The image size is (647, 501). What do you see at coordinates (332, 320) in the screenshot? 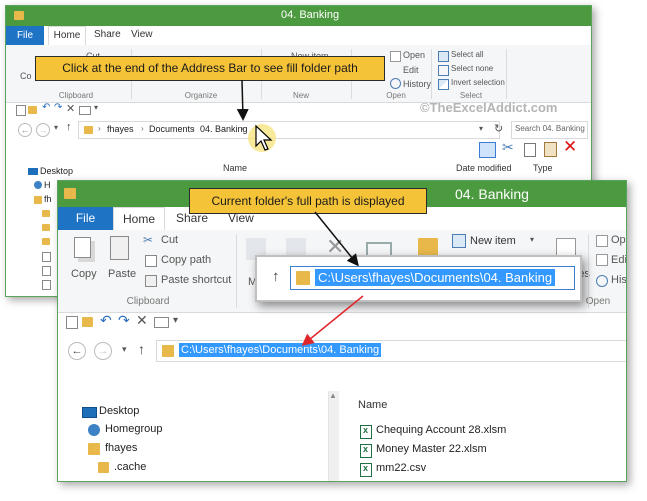
I see `arrow-red-to-address-bar` at bounding box center [332, 320].